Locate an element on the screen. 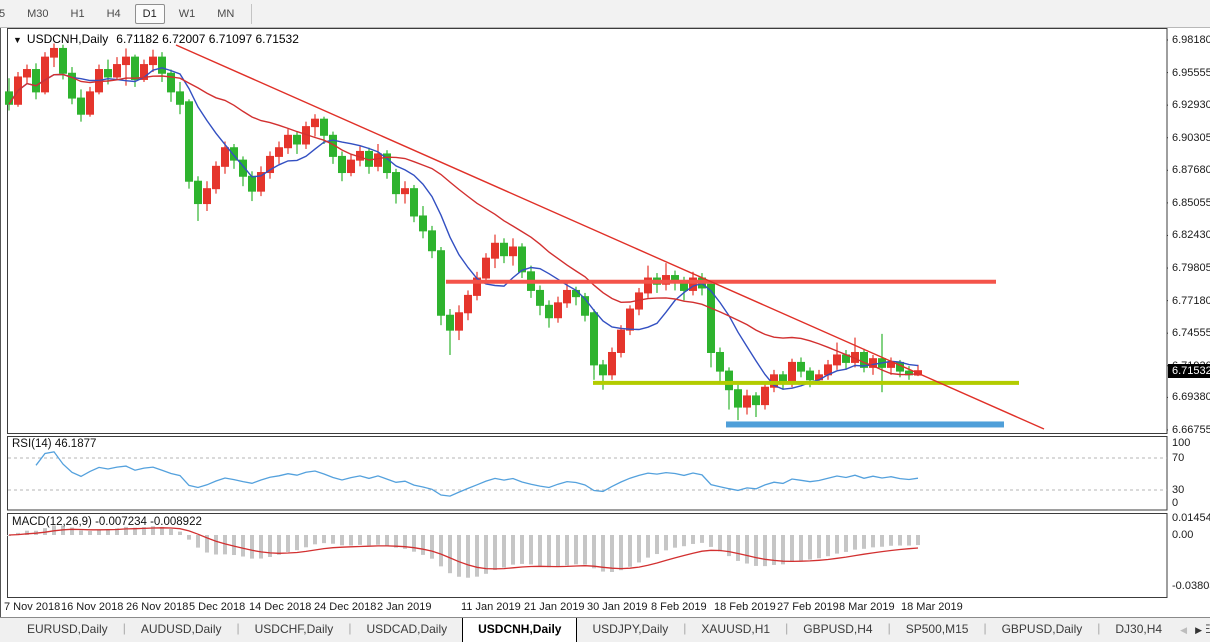 Image resolution: width=1210 pixels, height=642 pixels. chart-tab-usdchf-daily: USDCHF,Daily is located at coordinates (294, 630).